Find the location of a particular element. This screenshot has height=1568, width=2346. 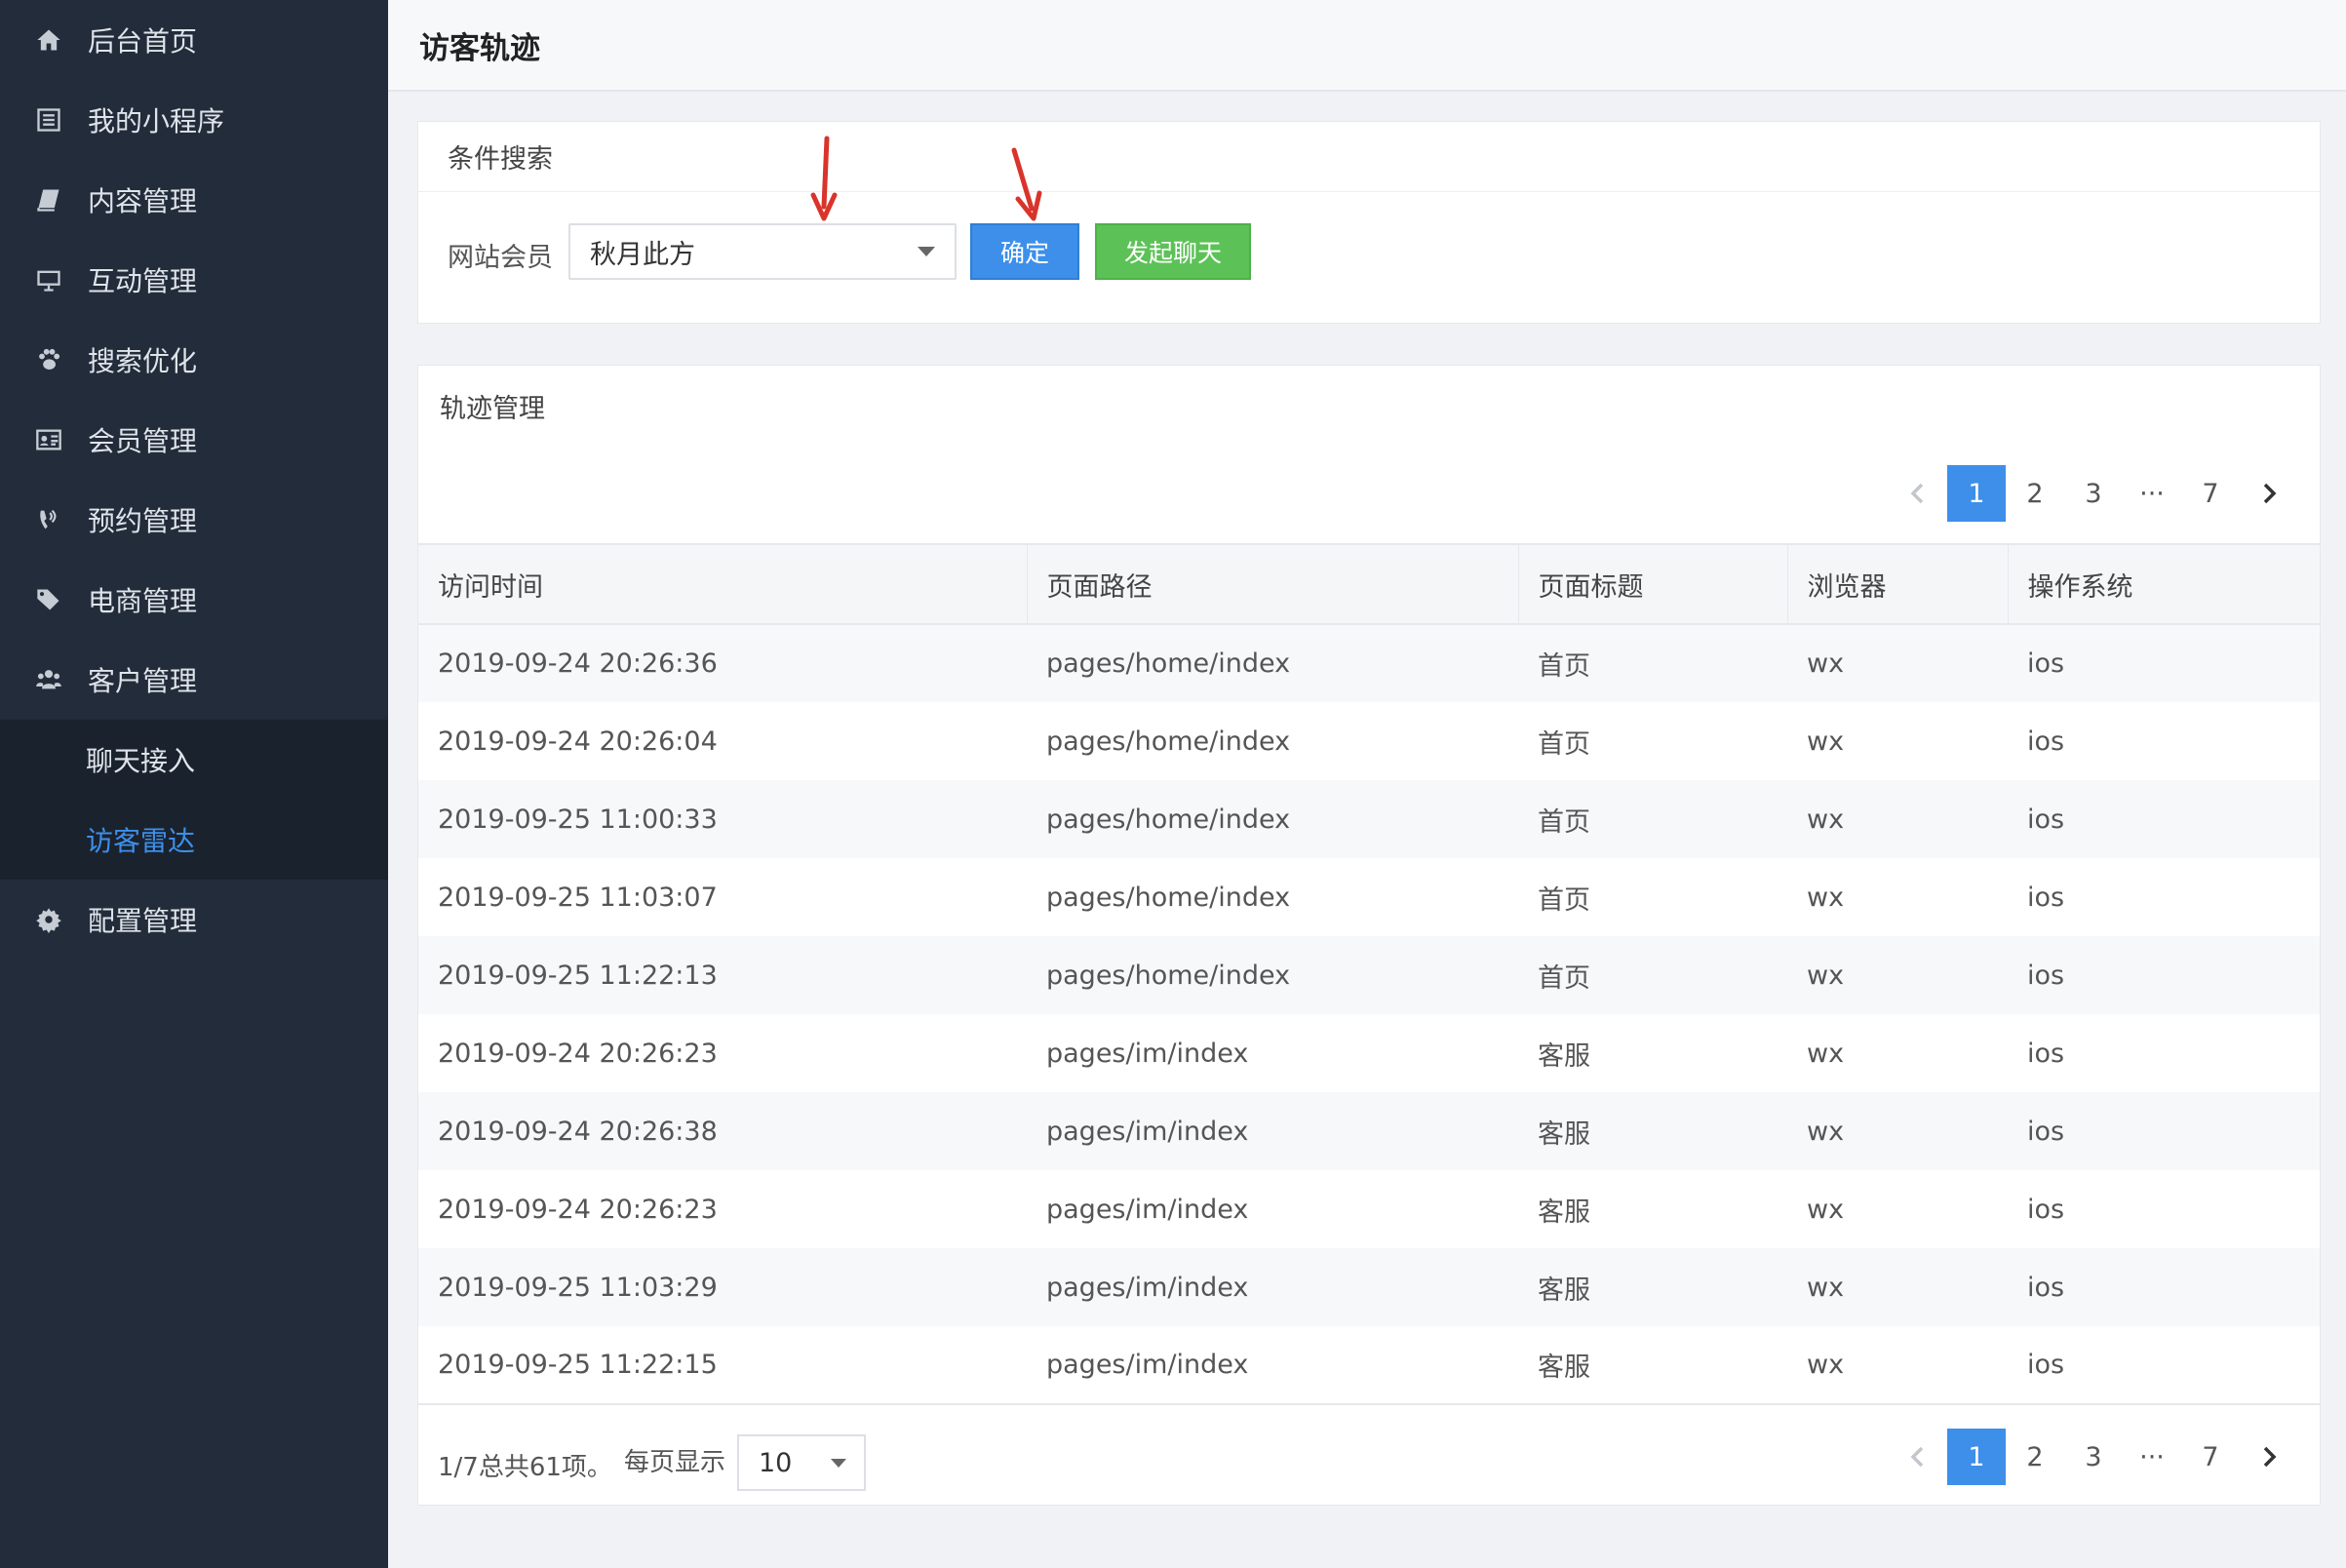

tags-icon is located at coordinates (48, 599).